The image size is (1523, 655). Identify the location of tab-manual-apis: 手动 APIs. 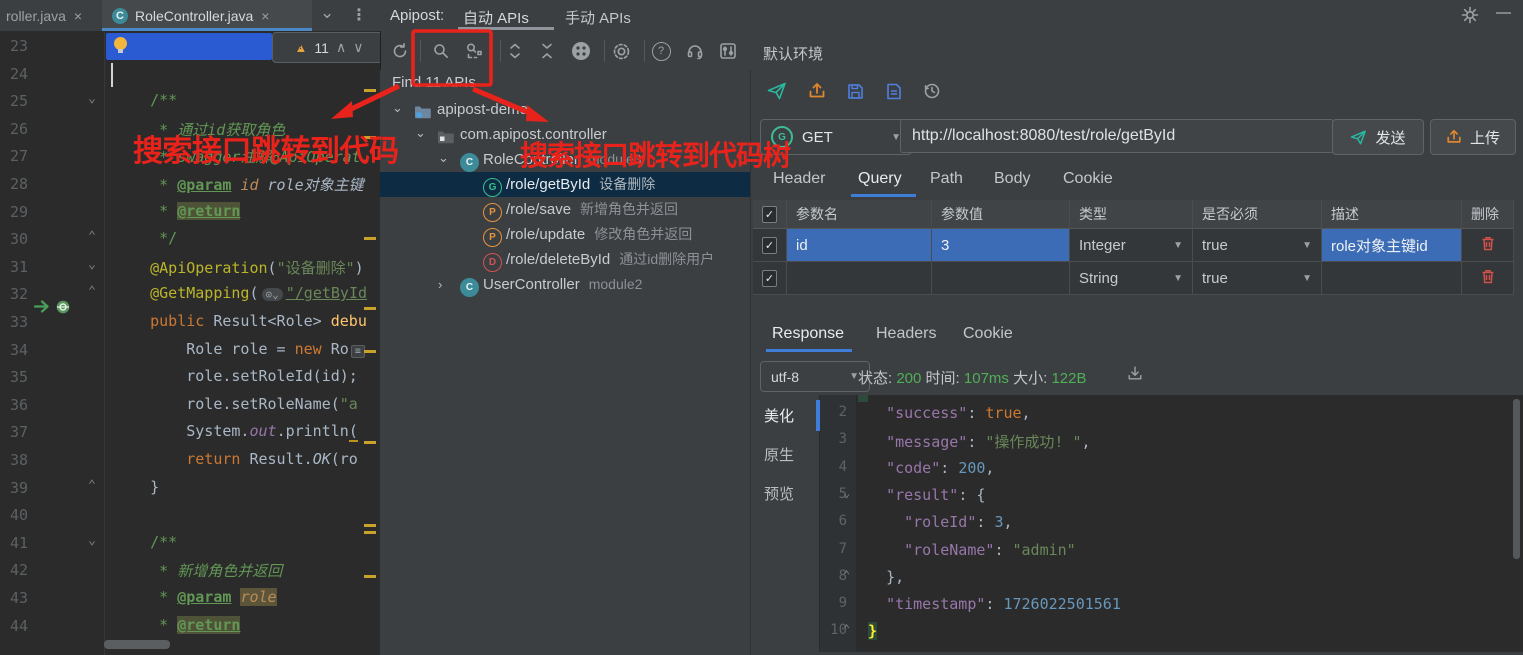
(598, 17).